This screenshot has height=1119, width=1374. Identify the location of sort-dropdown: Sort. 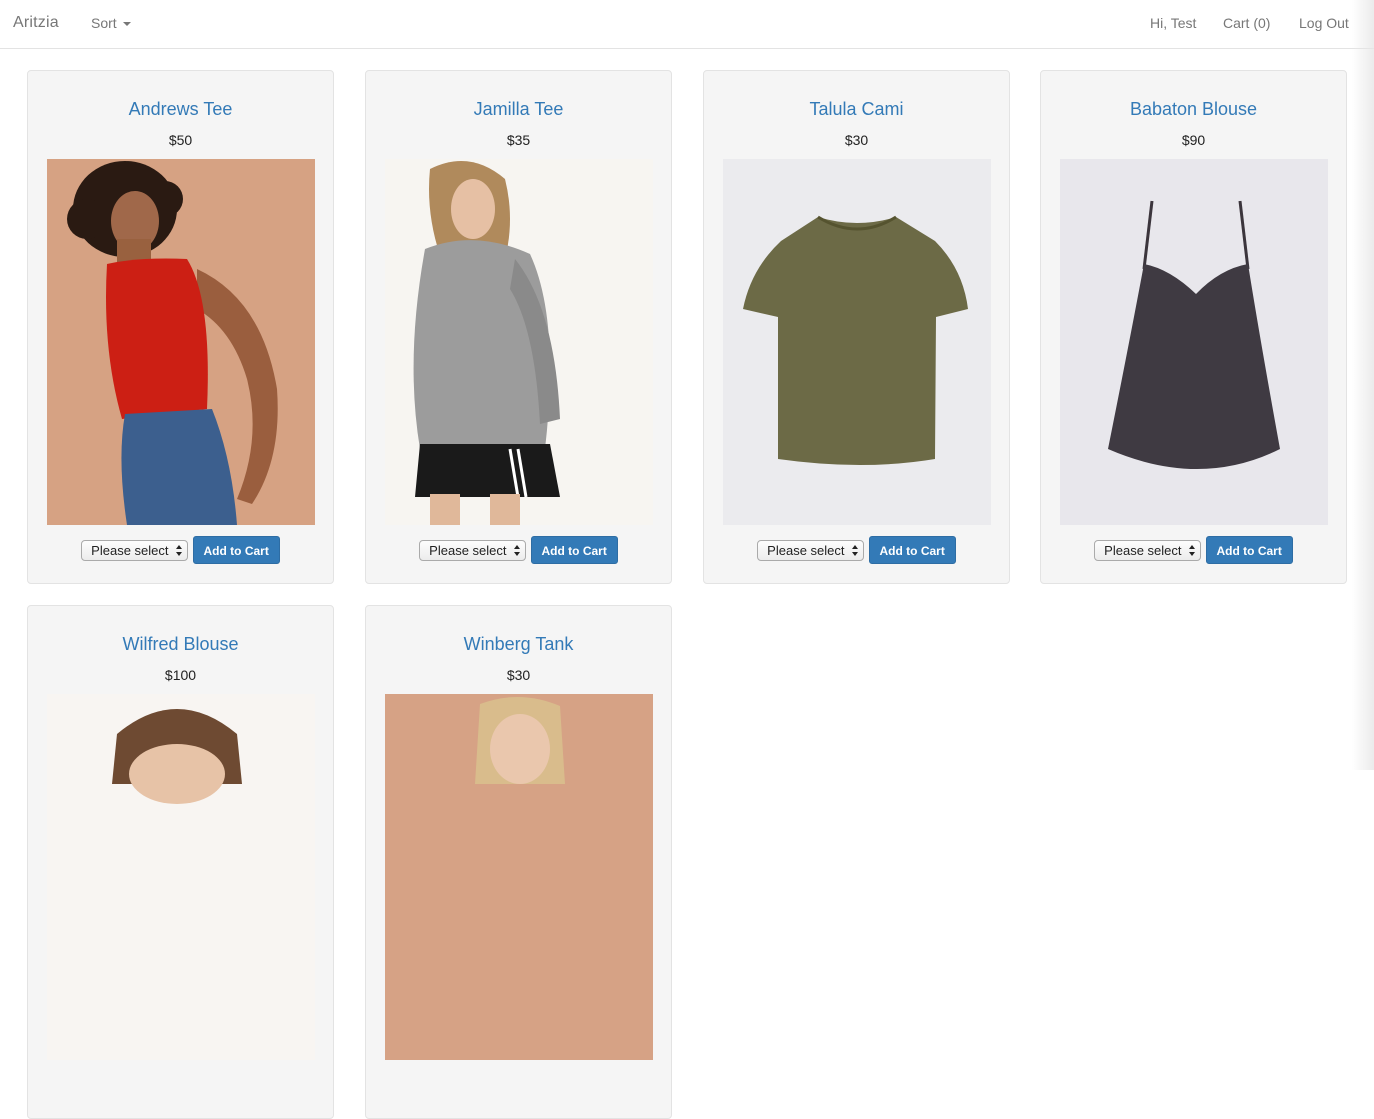
(111, 23).